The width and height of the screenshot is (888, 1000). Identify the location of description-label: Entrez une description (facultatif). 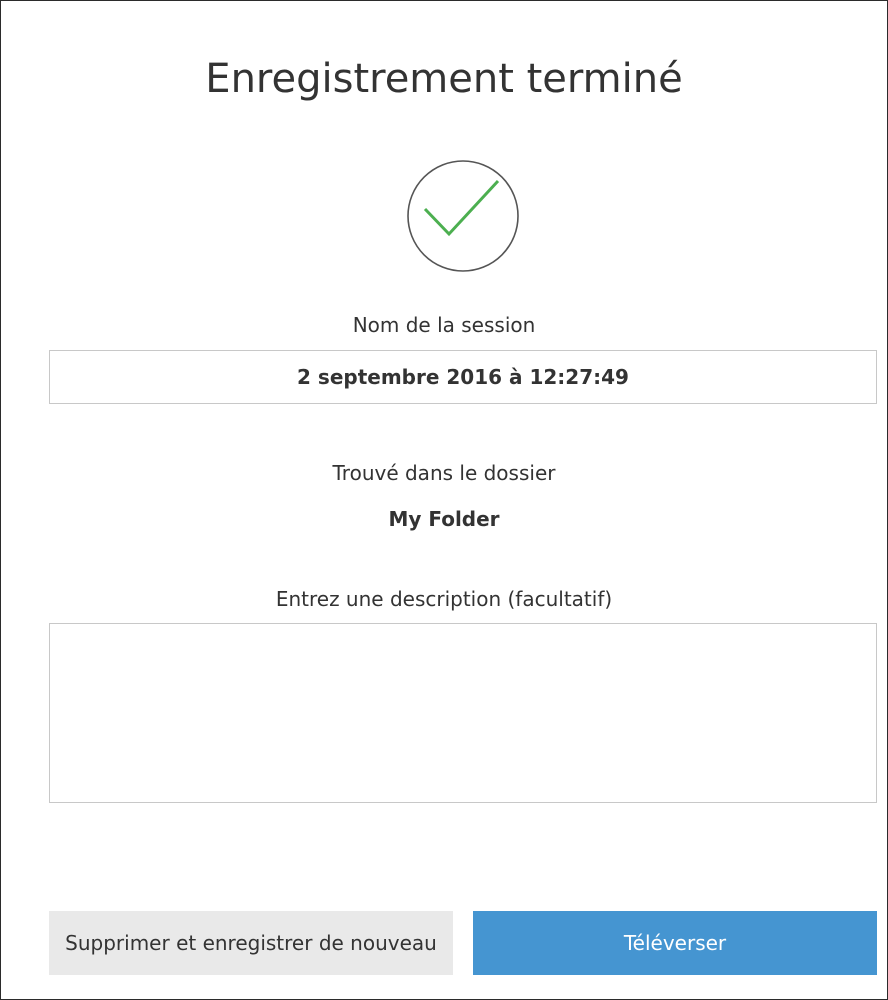
(444, 599).